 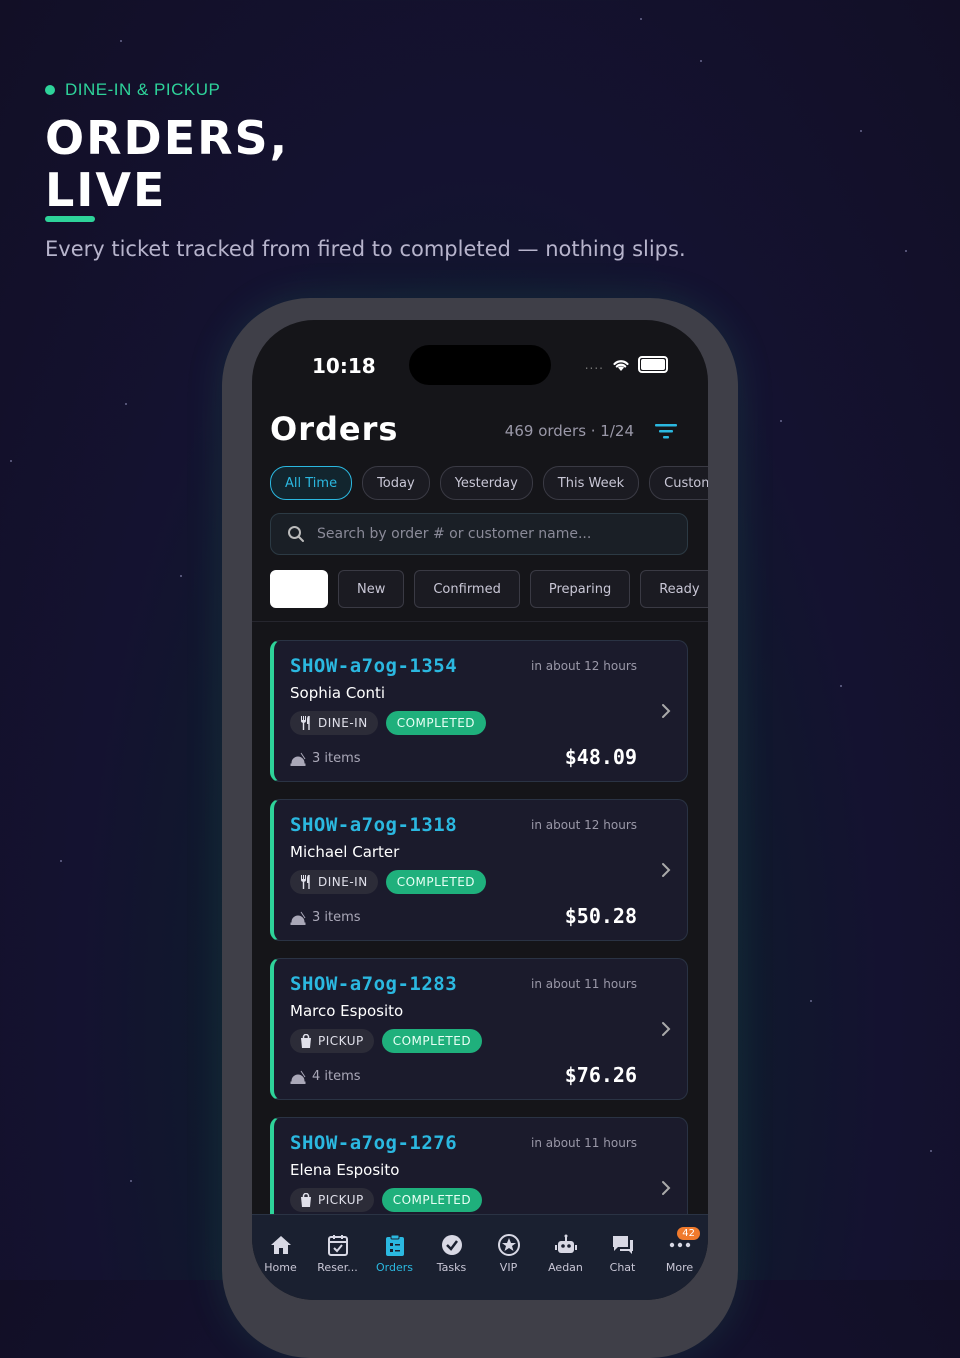 I want to click on search-box, so click(x=479, y=534).